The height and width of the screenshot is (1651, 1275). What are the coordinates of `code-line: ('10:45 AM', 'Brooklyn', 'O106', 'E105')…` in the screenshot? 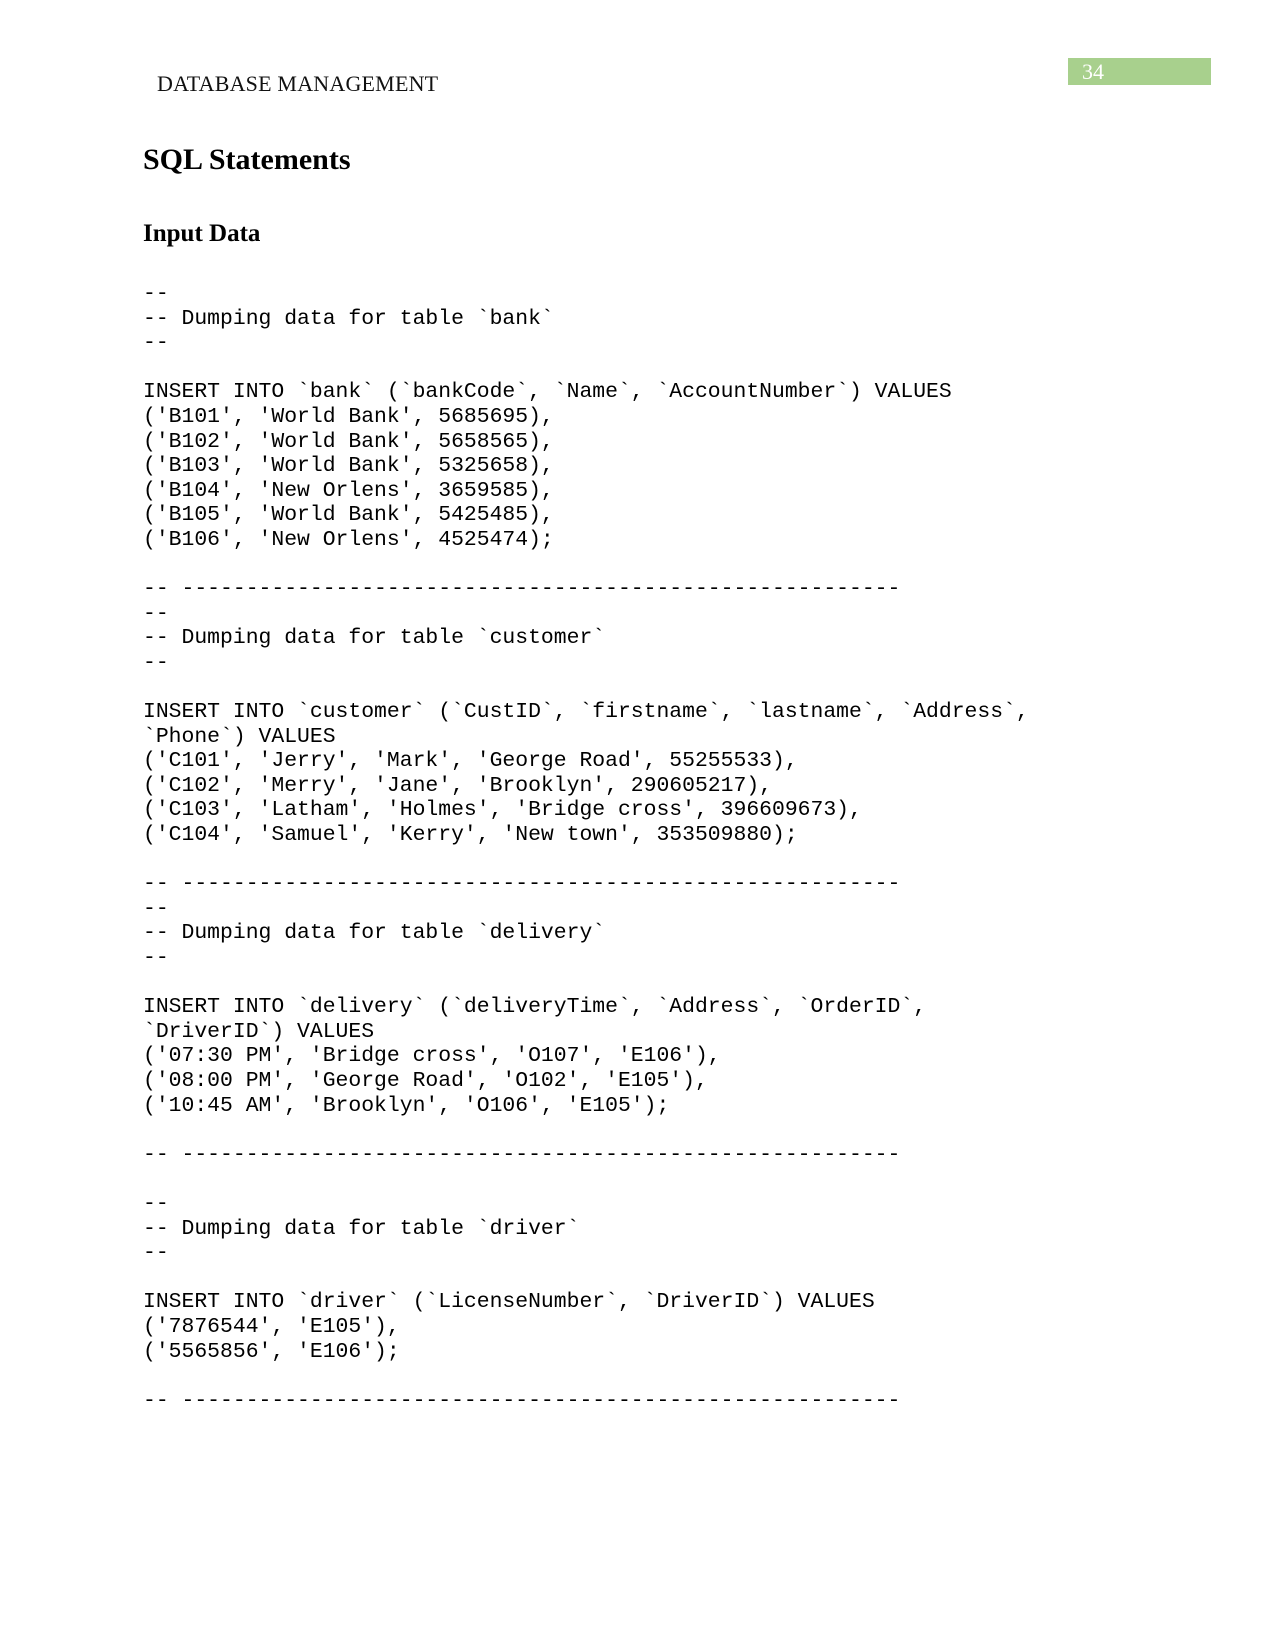 It's located at (406, 1105).